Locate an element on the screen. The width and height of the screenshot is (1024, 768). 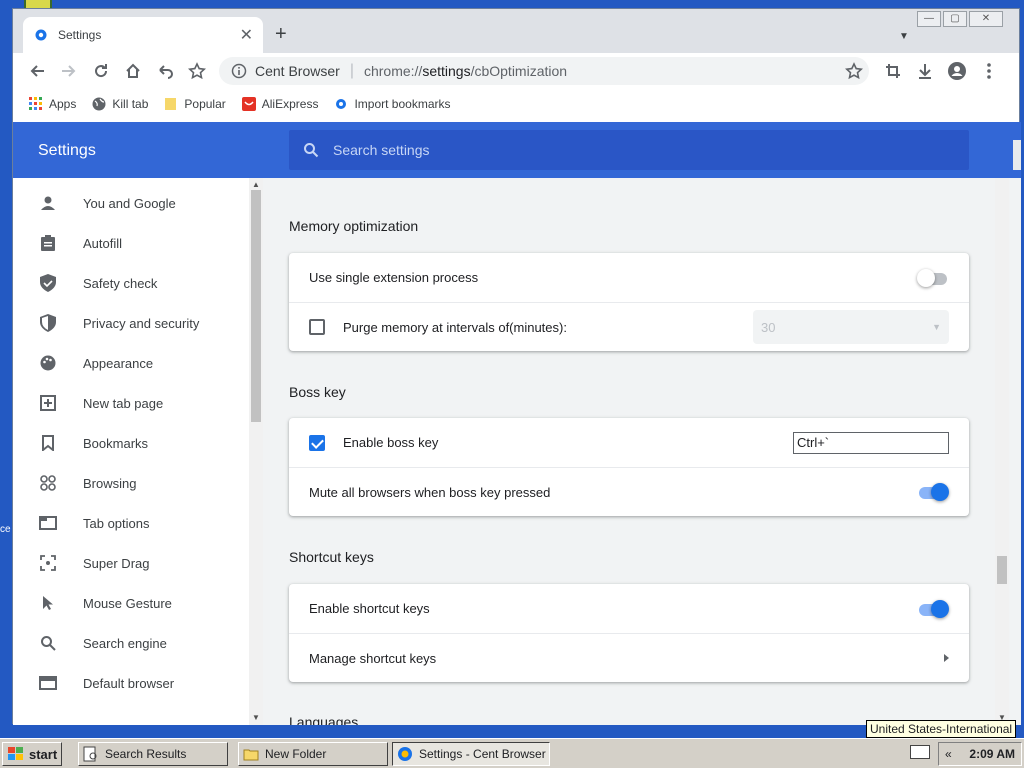
keyboard-icon is located at coordinates (920, 752).